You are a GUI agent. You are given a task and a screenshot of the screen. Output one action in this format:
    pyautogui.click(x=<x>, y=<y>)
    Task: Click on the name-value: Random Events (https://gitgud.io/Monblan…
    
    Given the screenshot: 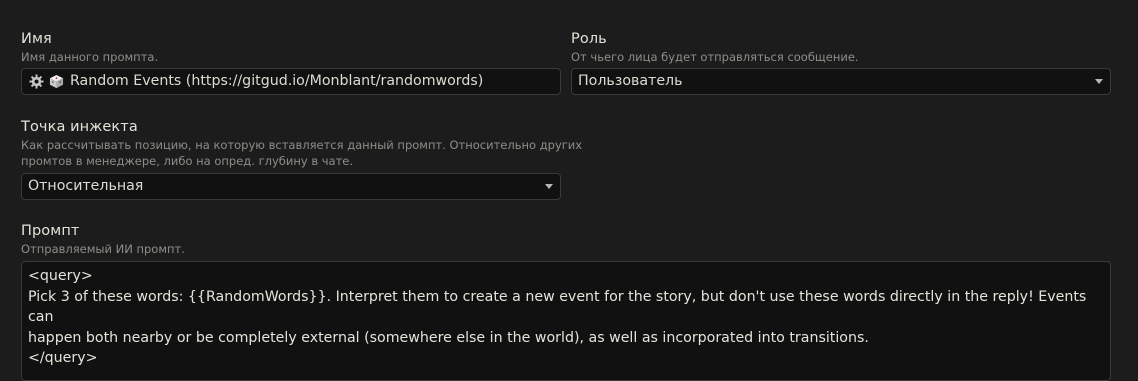 What is the action you would take?
    pyautogui.click(x=277, y=81)
    